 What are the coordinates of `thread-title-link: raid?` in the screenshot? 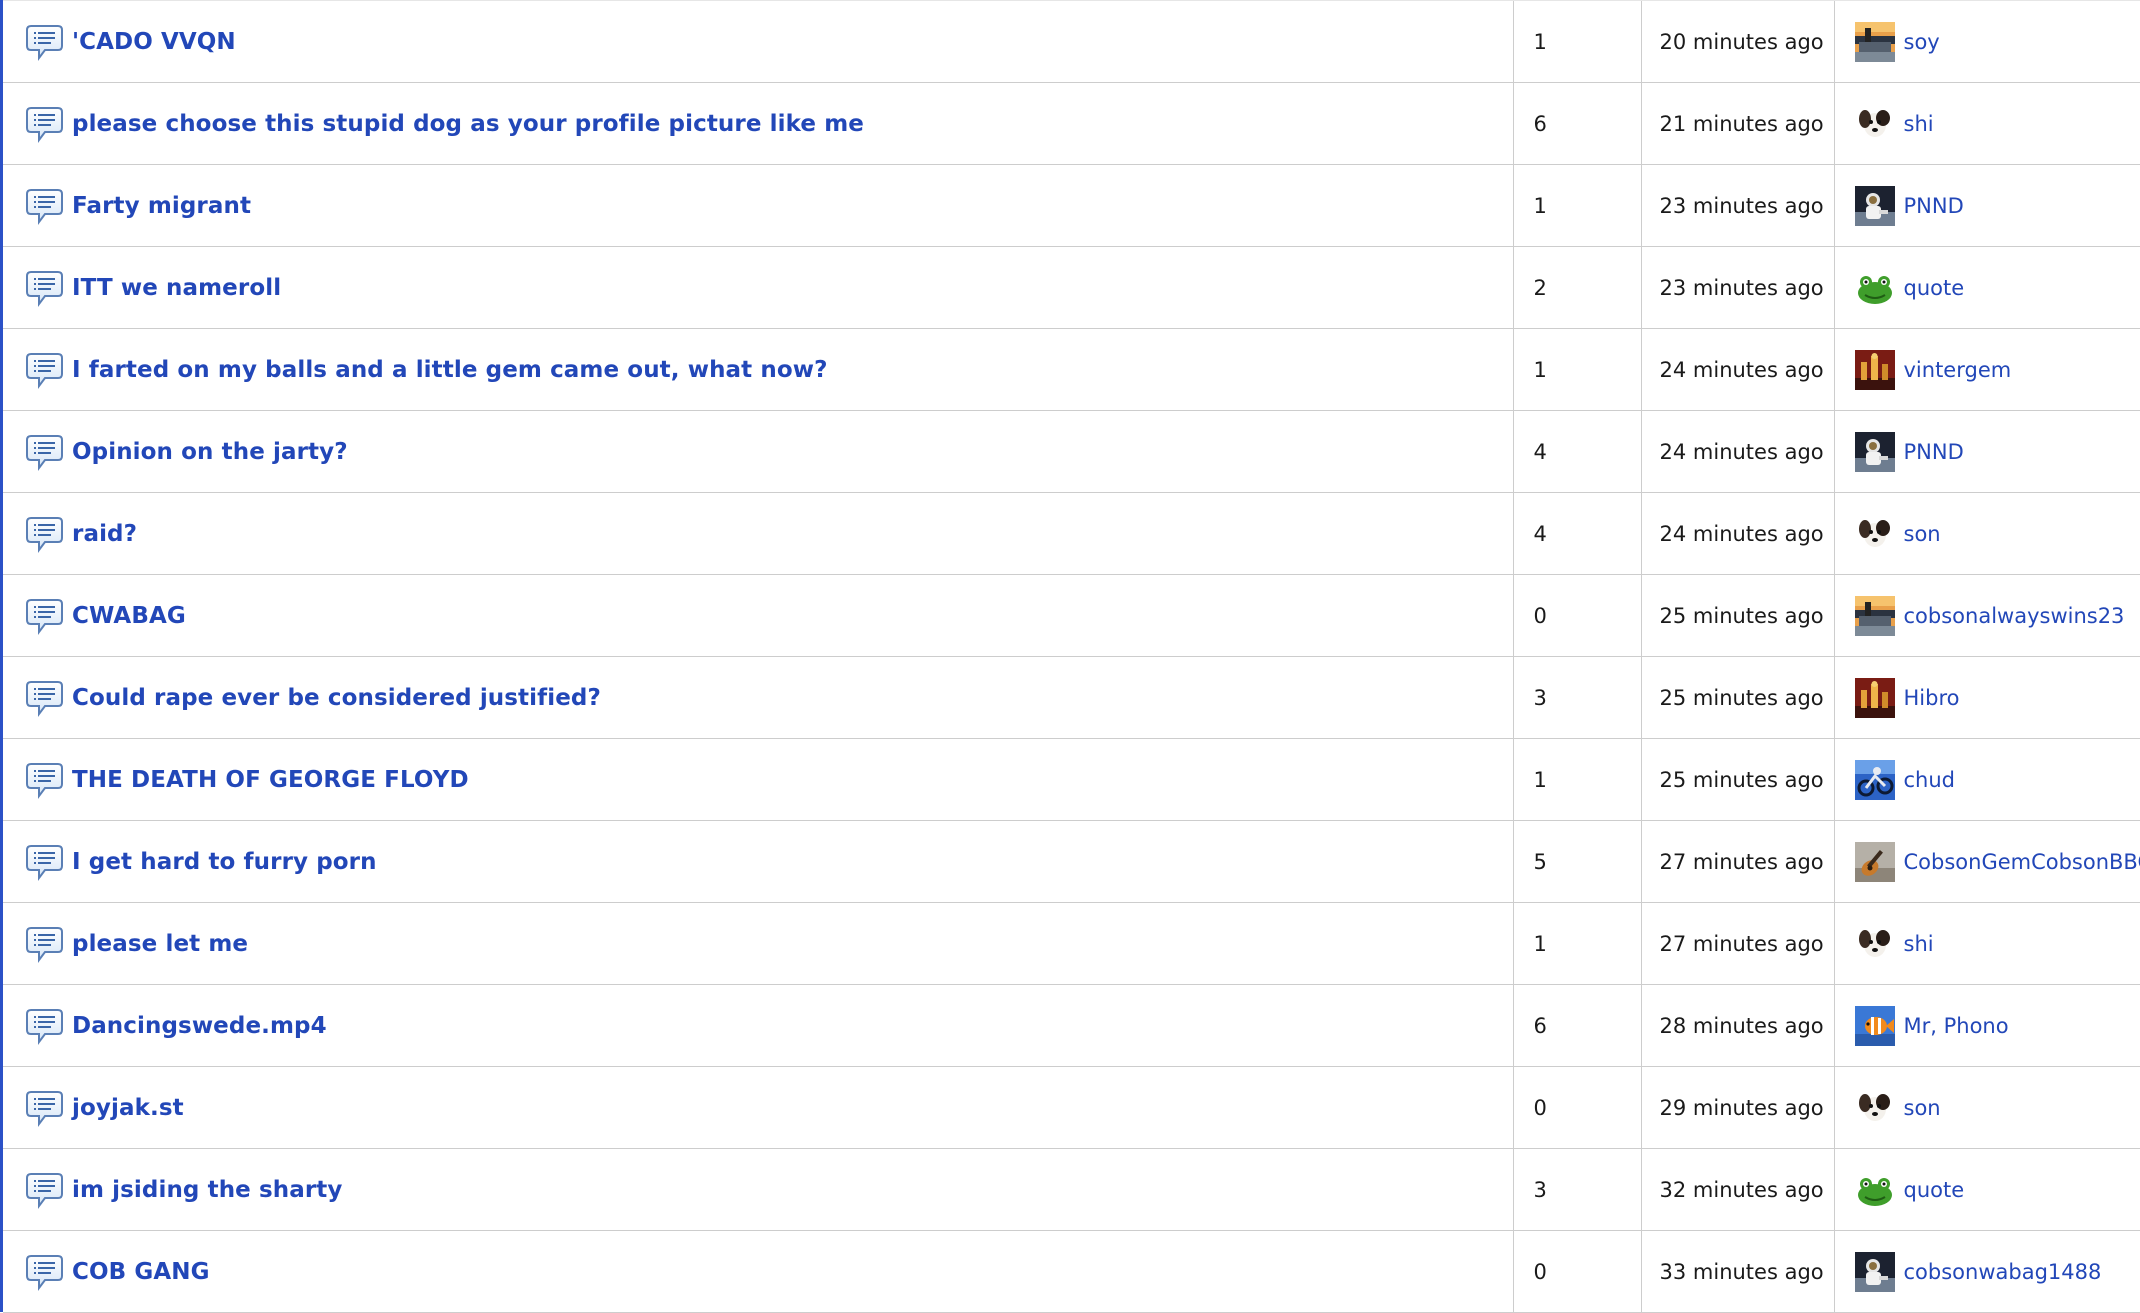 It's located at (104, 534).